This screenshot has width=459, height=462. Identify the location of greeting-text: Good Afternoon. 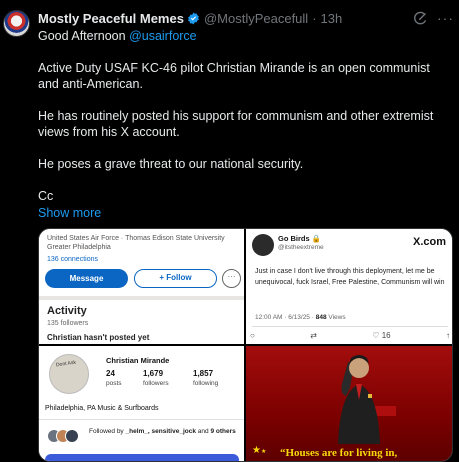
(82, 36).